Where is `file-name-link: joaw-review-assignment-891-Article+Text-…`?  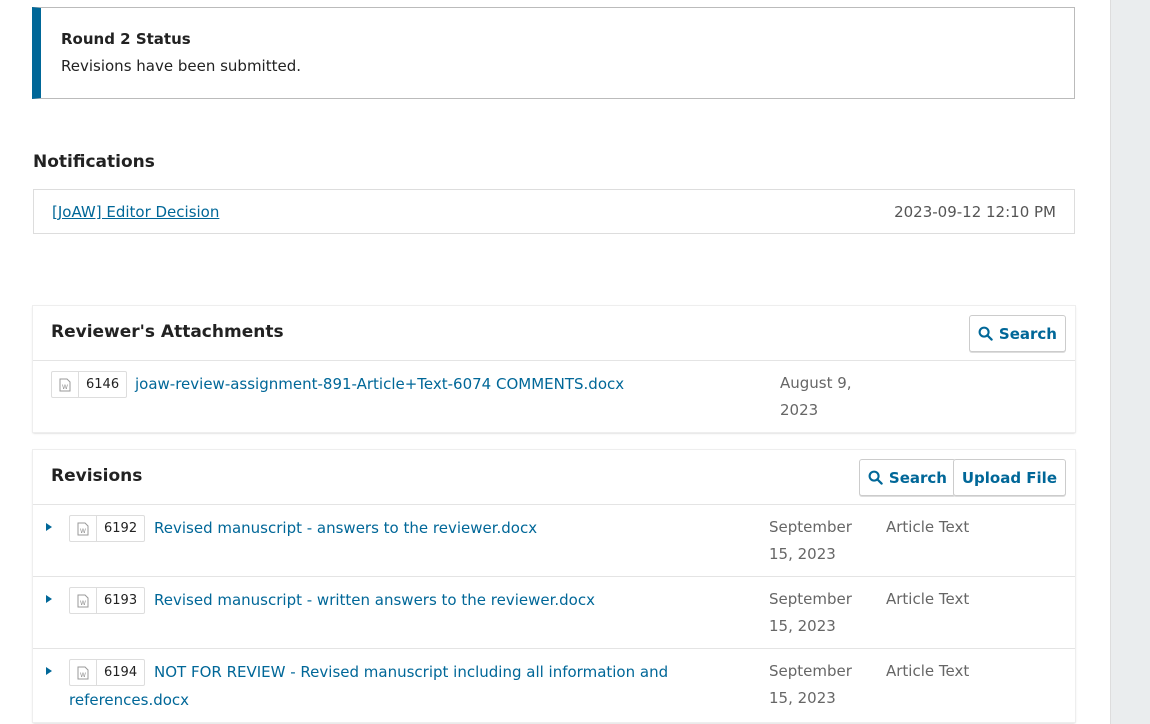
file-name-link: joaw-review-assignment-891-Article+Text-… is located at coordinates (379, 384).